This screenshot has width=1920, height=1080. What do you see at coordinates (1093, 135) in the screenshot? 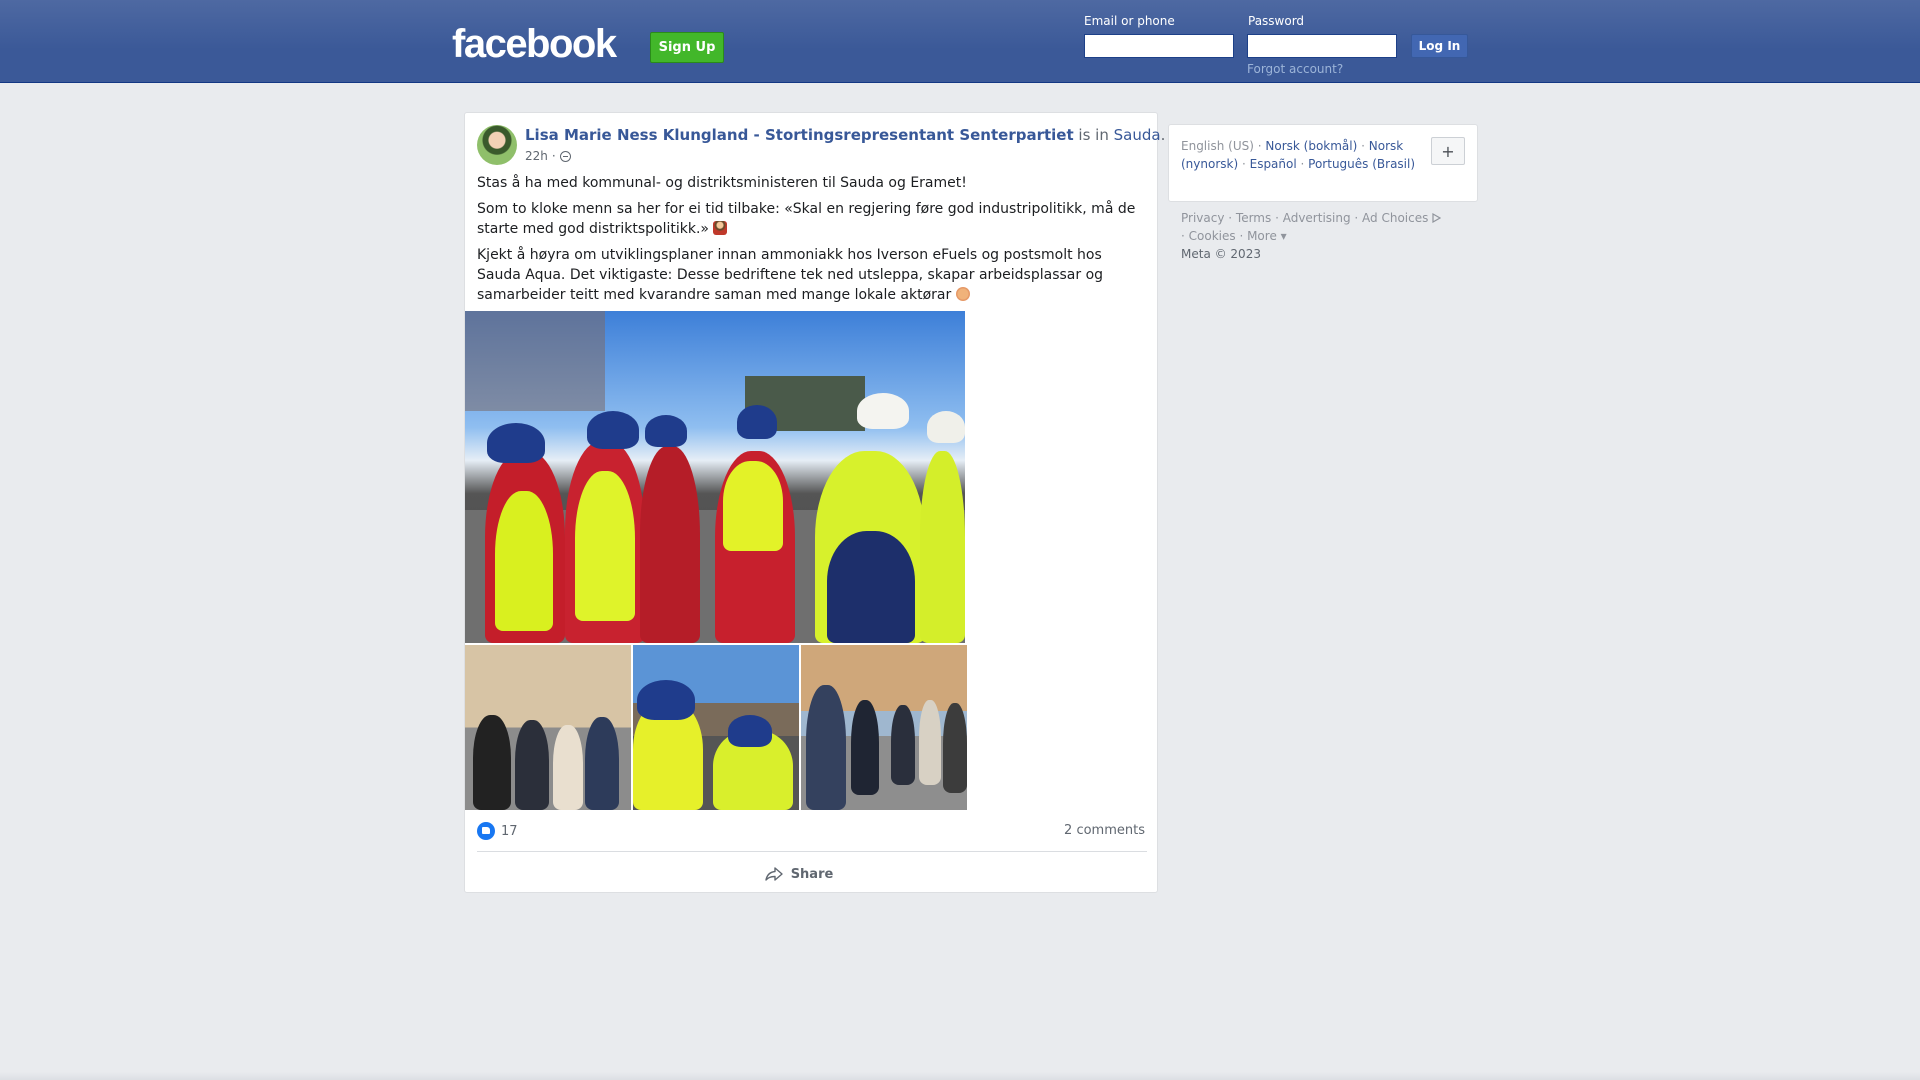
I see `location-prefix: is in` at bounding box center [1093, 135].